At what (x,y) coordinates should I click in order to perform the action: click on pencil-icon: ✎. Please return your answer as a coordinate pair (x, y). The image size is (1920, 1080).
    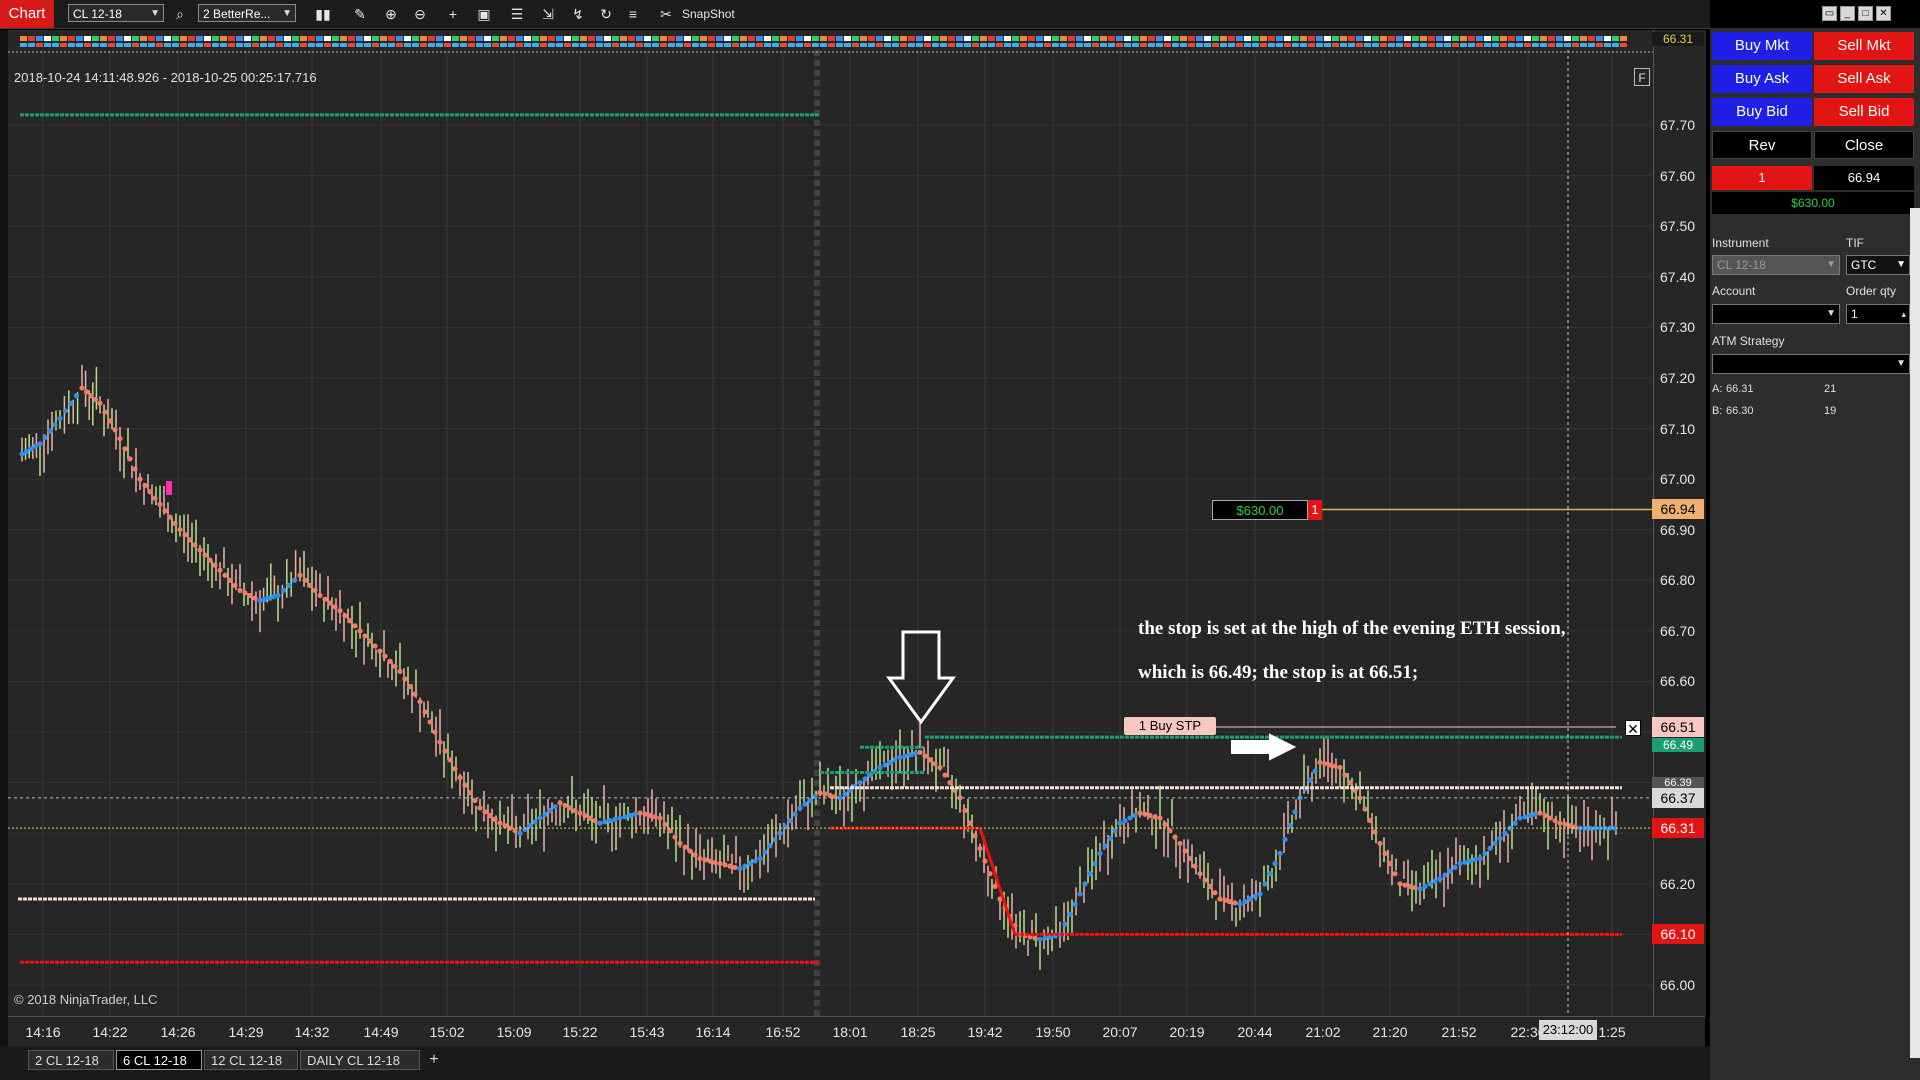
    Looking at the image, I should click on (360, 14).